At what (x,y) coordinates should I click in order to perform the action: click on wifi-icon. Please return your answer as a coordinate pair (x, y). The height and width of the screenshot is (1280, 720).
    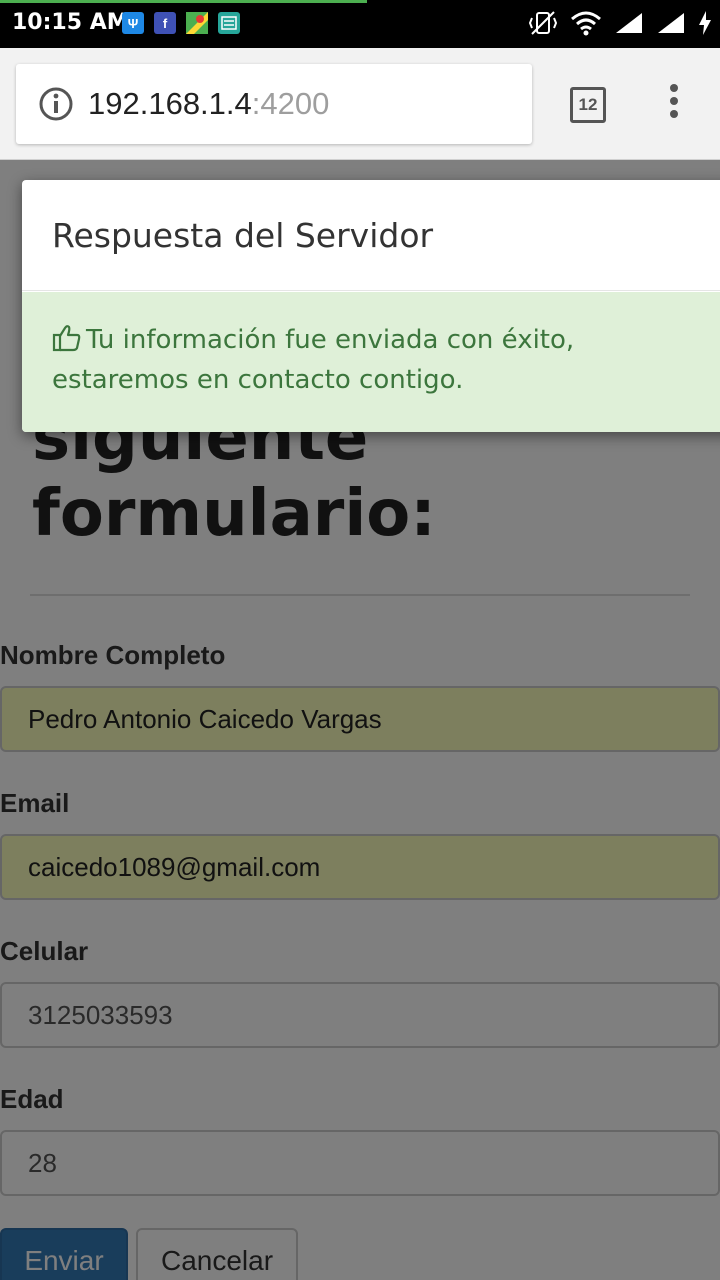
    Looking at the image, I should click on (586, 23).